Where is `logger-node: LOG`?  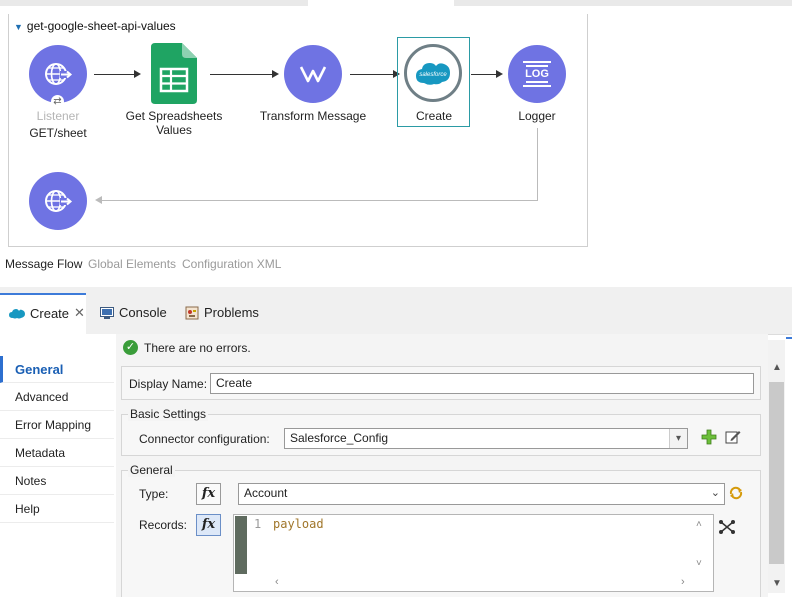 logger-node: LOG is located at coordinates (537, 74).